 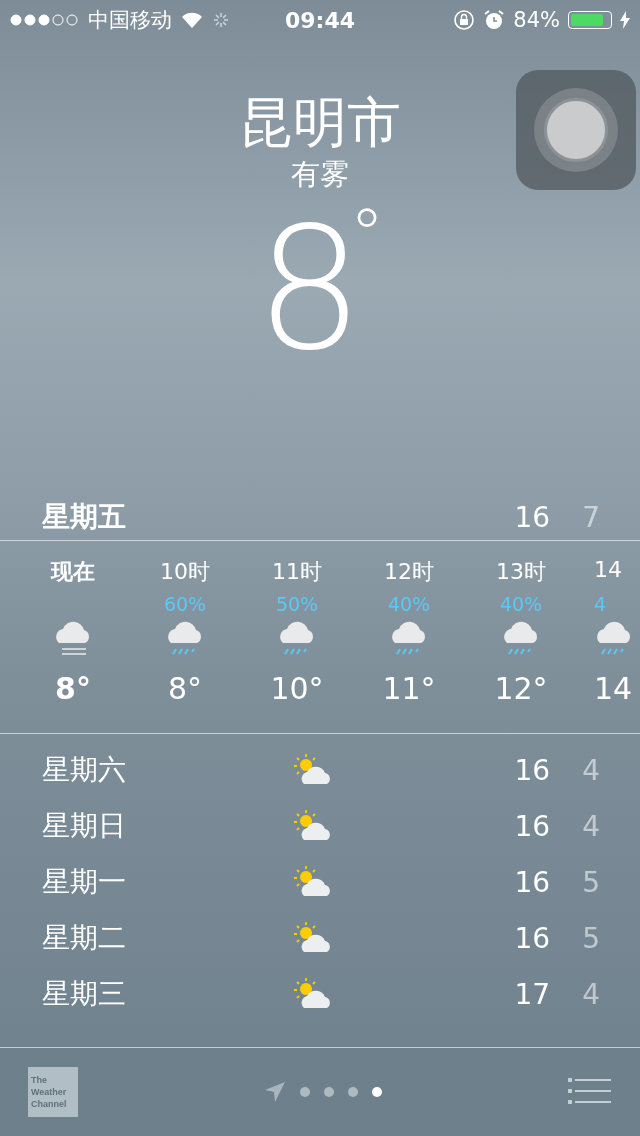 I want to click on hour-temperature: 10°, so click(x=297, y=688).